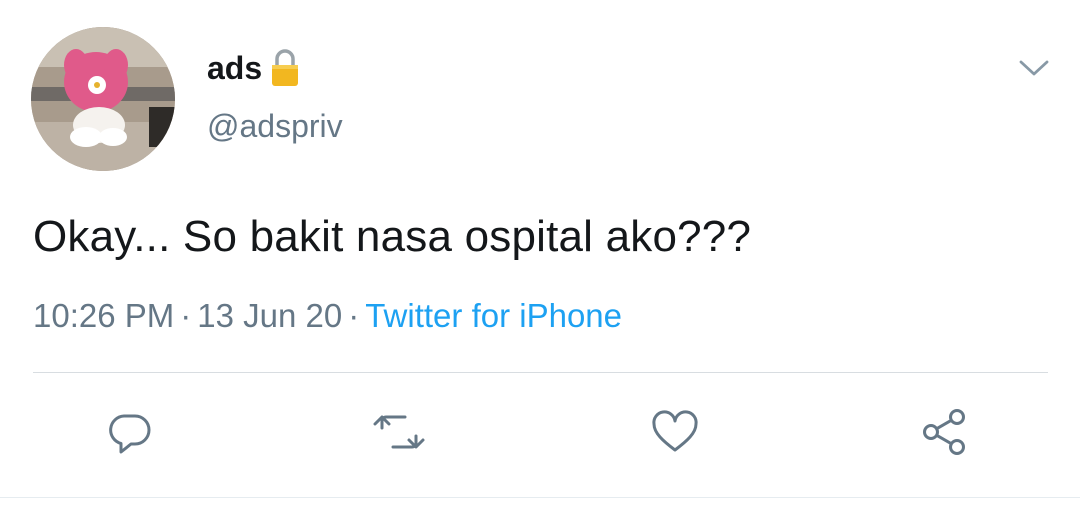 The width and height of the screenshot is (1080, 513). Describe the element at coordinates (392, 236) in the screenshot. I see `tweet-text: Okay... So bakit nasa ospital ako???` at that location.